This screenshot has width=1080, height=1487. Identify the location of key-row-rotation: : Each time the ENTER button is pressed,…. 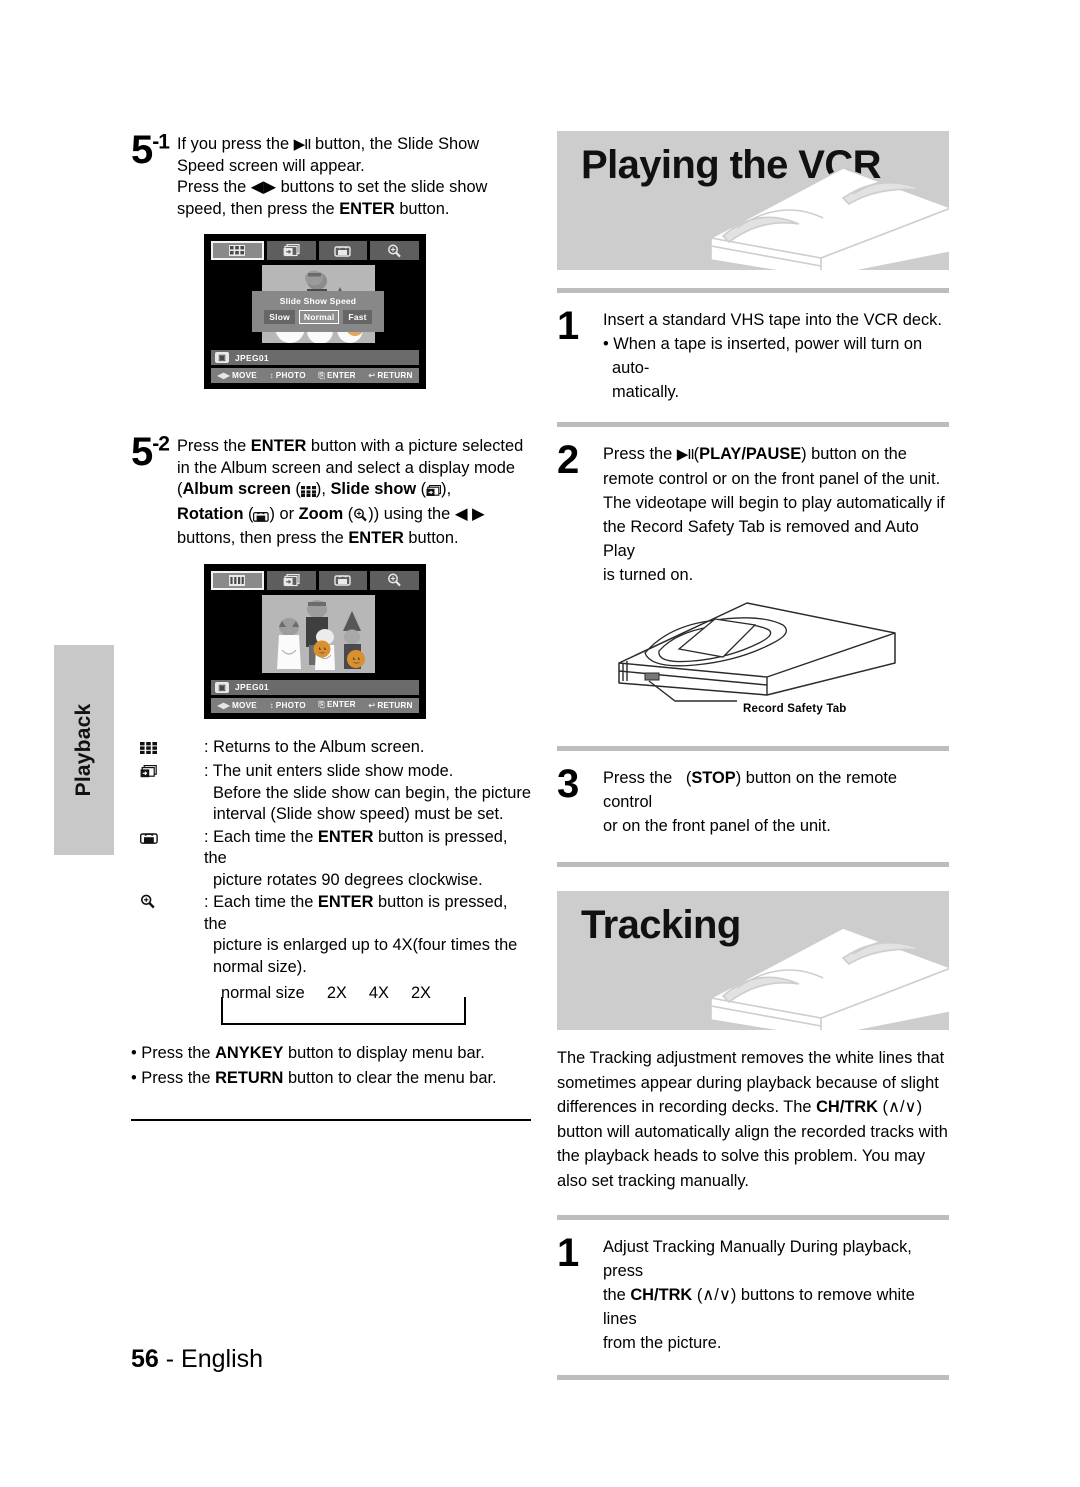
(331, 859).